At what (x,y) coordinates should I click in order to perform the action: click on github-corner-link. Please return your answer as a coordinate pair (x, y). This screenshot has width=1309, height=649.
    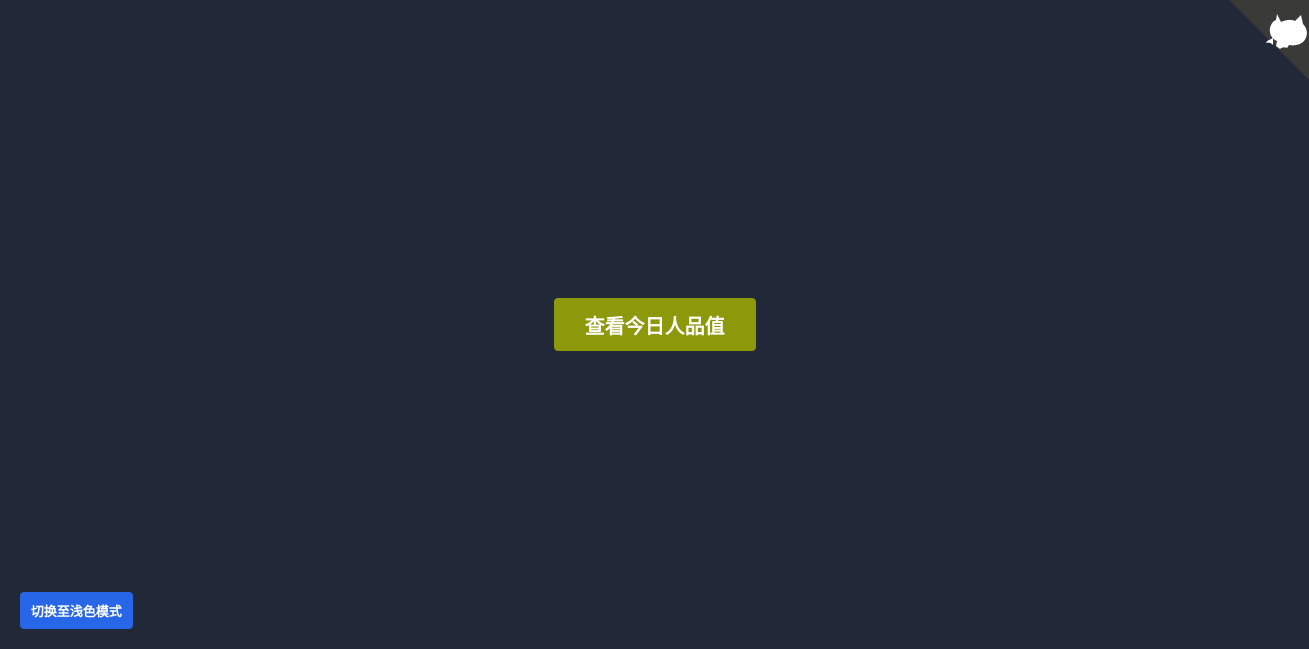
    Looking at the image, I should click on (1269, 40).